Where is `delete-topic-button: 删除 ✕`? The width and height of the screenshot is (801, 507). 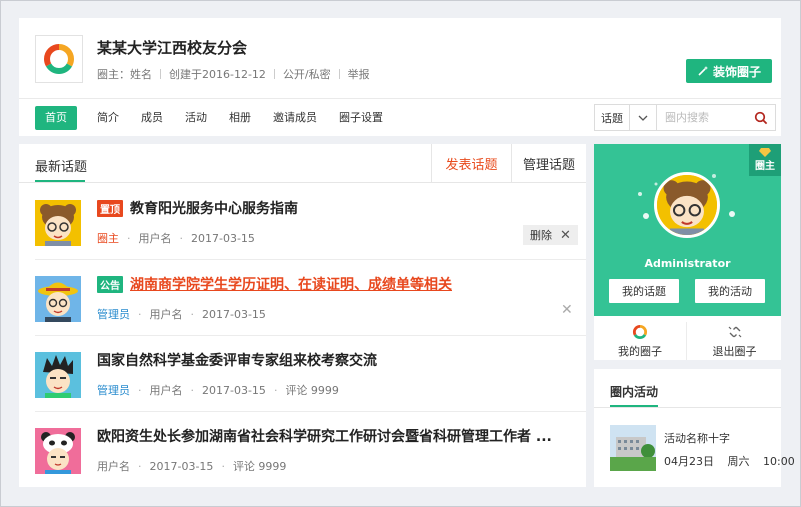
delete-topic-button: 删除 ✕ is located at coordinates (550, 235).